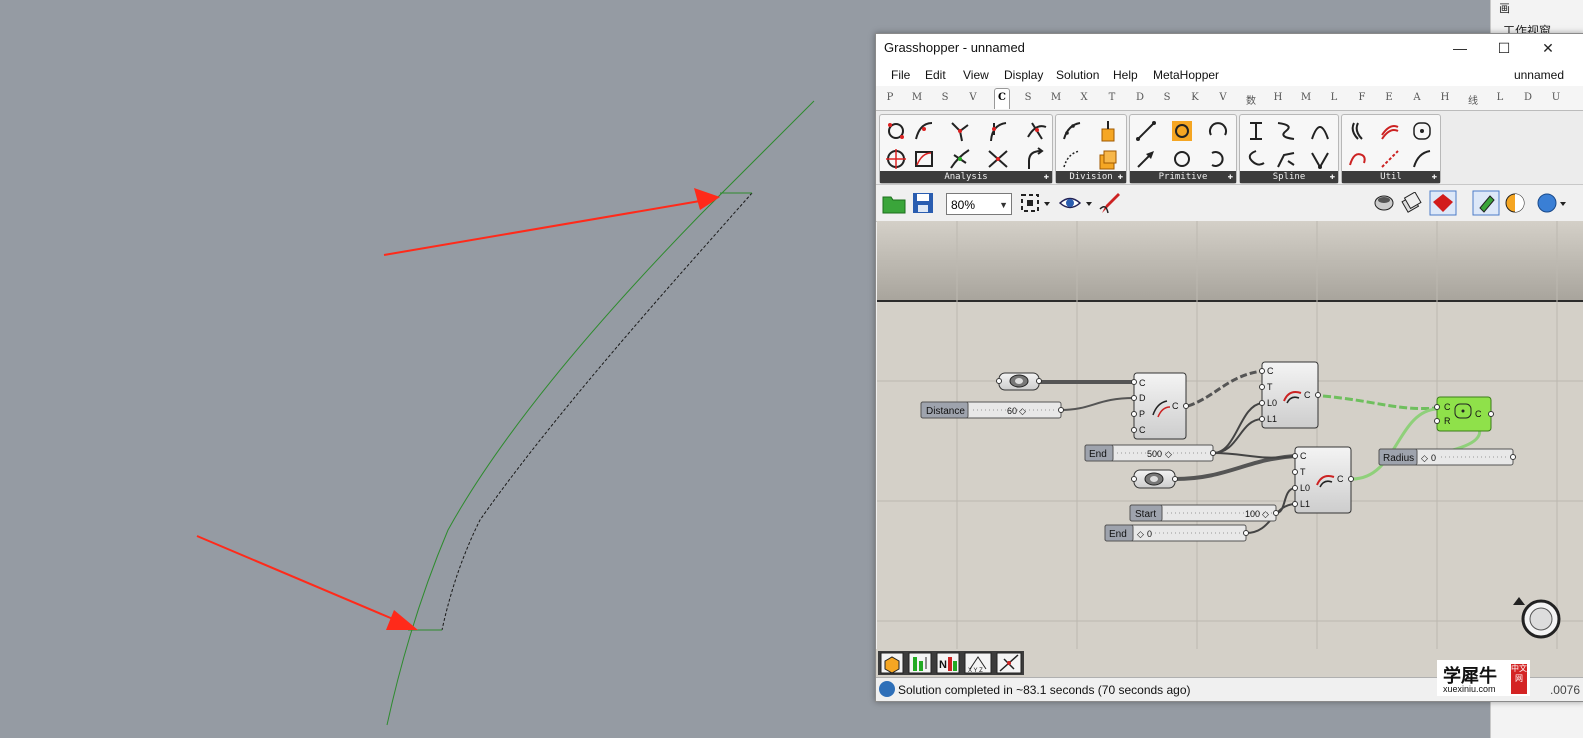 The width and height of the screenshot is (1583, 738). I want to click on tab-1: M, so click(917, 97).